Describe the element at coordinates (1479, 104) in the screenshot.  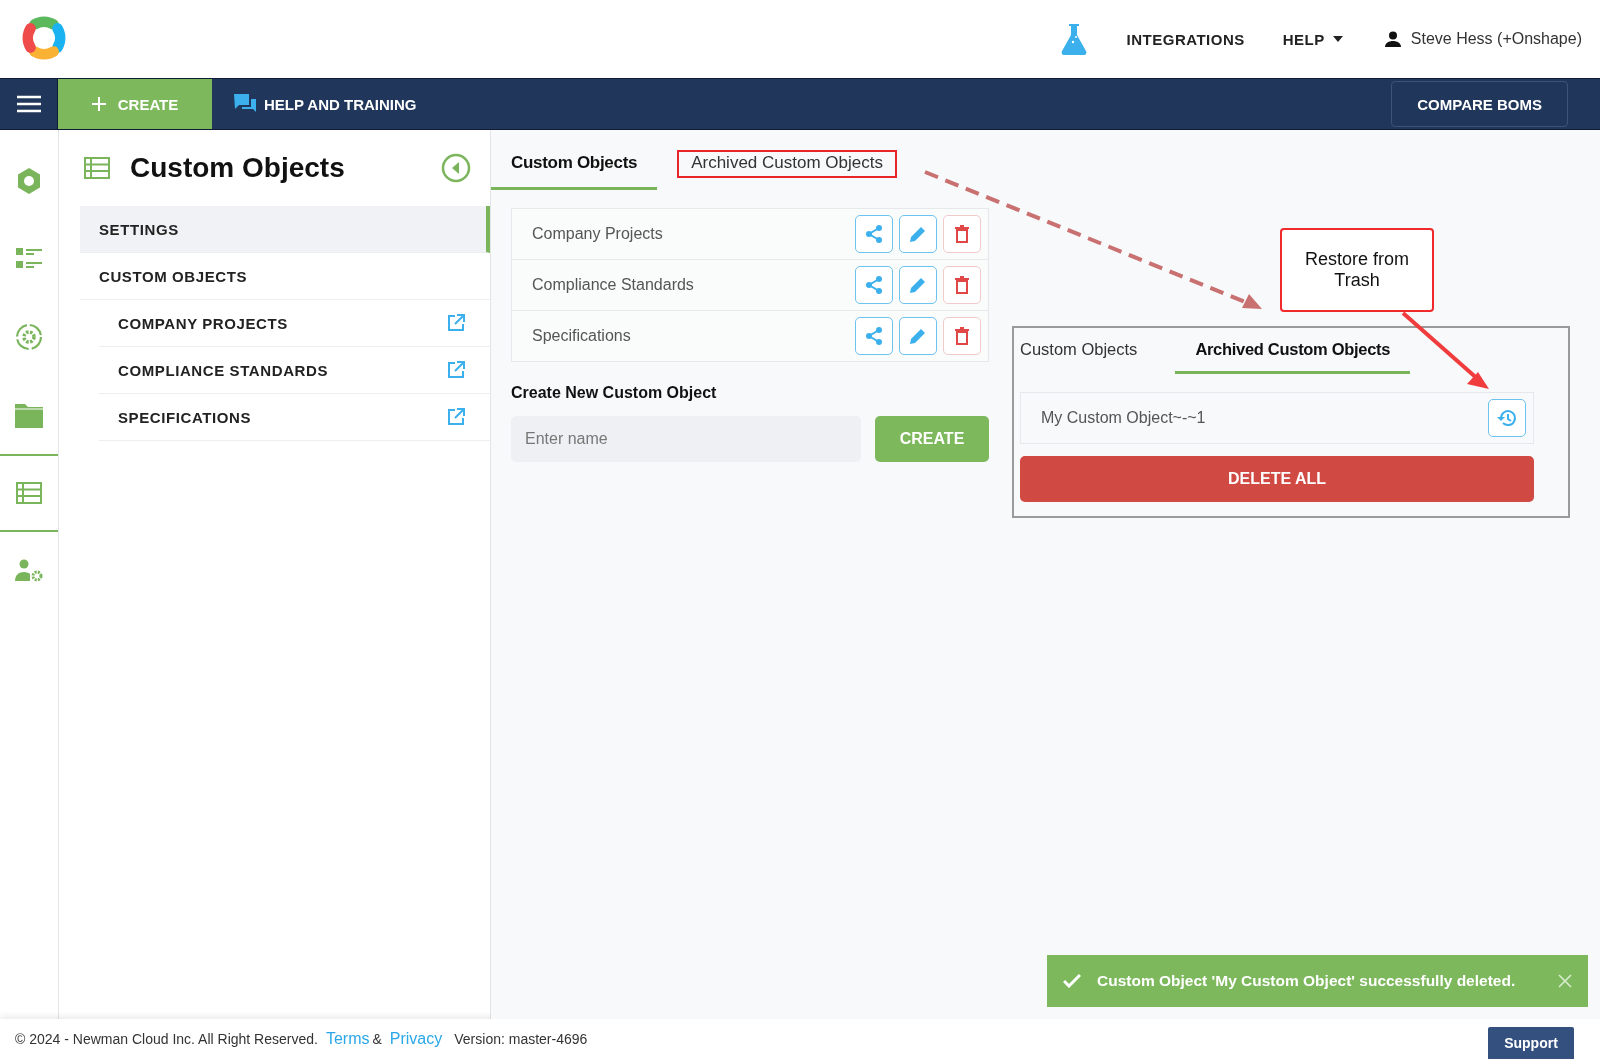
I see `compare-boms-button: COMPARE BOMS` at that location.